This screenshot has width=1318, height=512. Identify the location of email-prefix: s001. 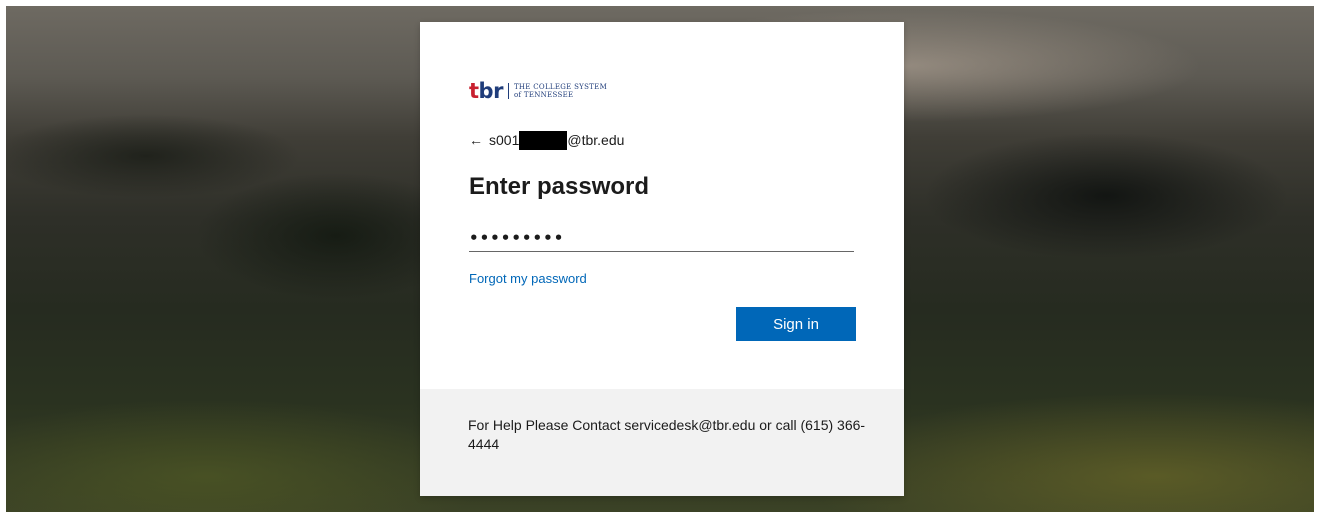
(504, 140).